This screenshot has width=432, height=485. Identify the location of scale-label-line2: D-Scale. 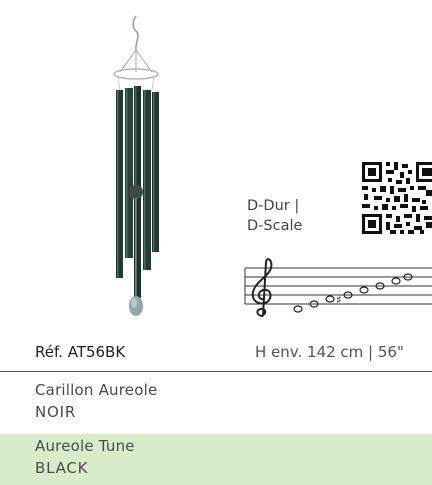
(275, 226).